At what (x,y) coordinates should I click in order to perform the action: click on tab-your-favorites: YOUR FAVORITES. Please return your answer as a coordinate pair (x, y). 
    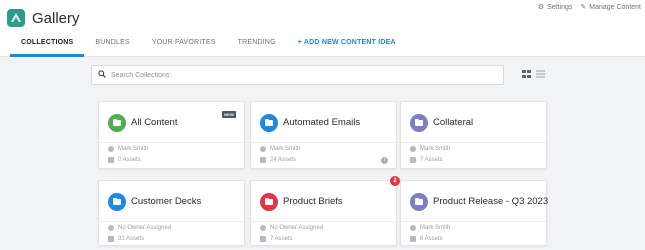
    Looking at the image, I should click on (184, 47).